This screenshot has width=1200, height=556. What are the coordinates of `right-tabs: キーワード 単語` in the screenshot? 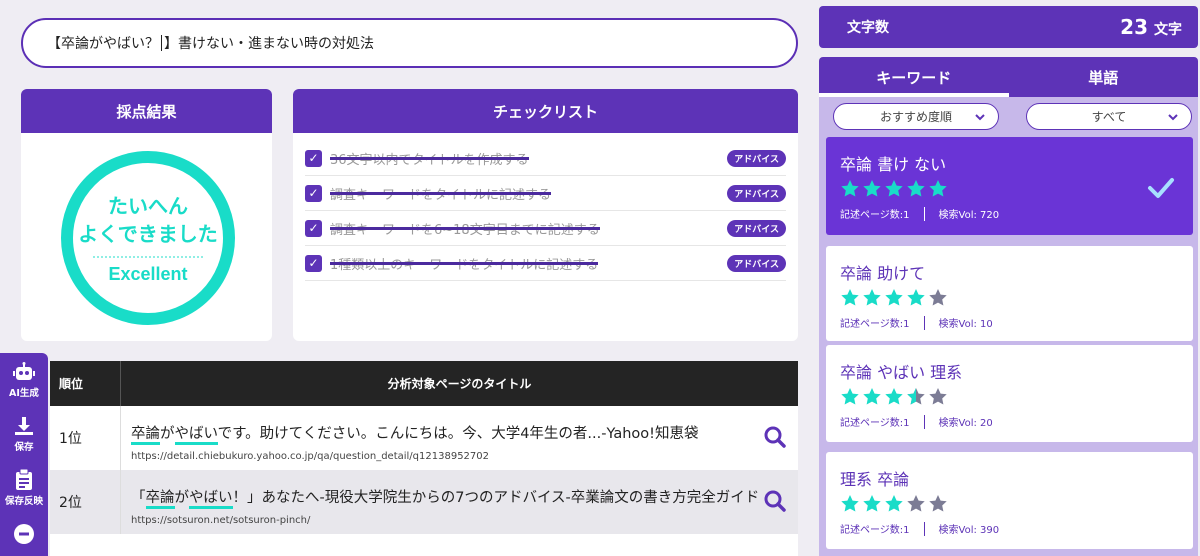 It's located at (1008, 77).